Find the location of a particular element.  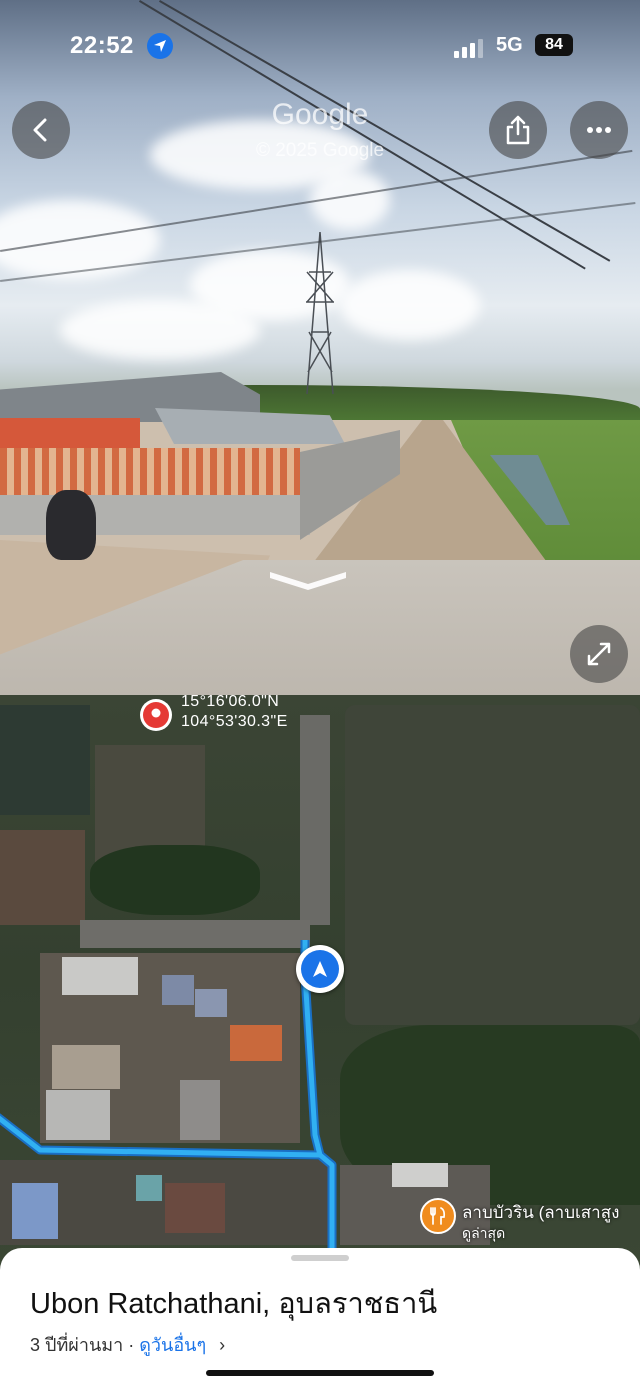

current-location-marker is located at coordinates (320, 969).